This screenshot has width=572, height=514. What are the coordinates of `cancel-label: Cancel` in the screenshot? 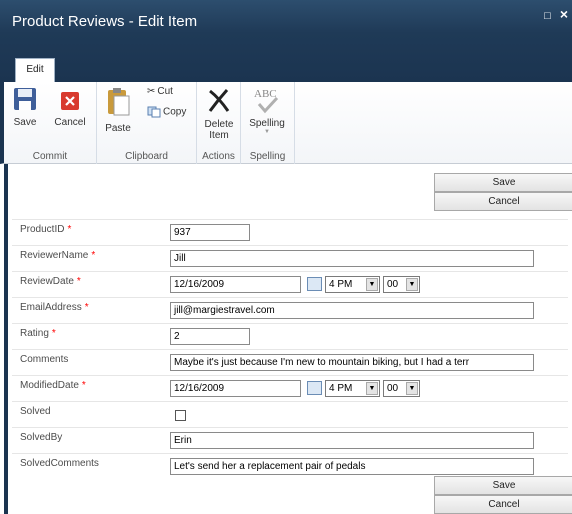 It's located at (70, 122).